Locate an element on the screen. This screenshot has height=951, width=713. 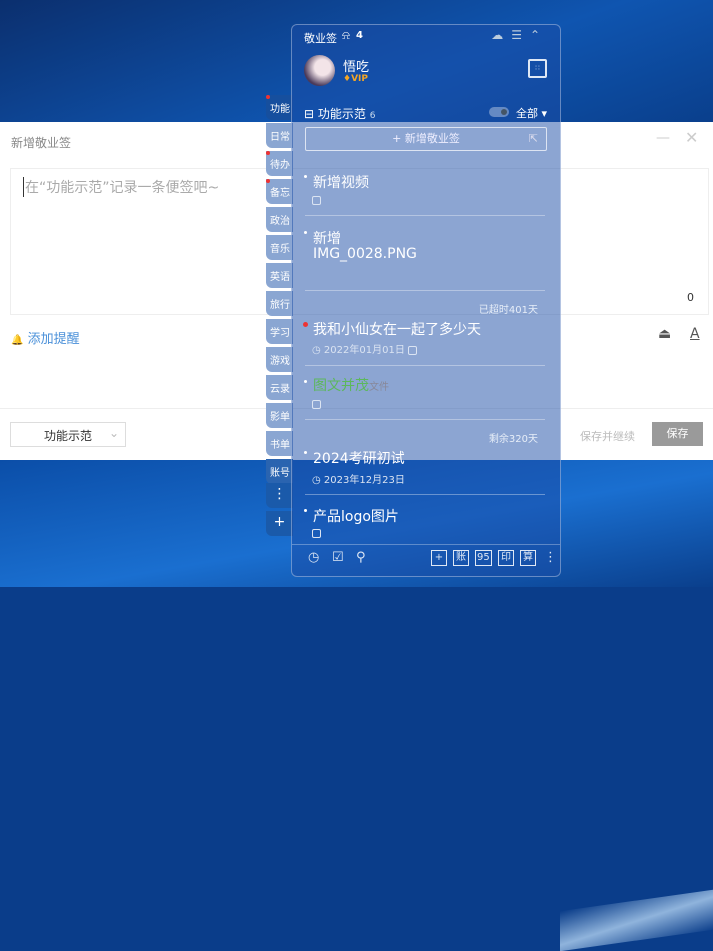
tab-label: 日常 is located at coordinates (280, 137).